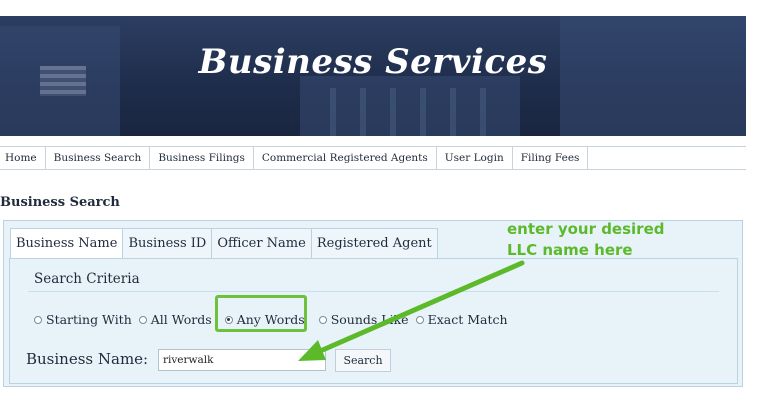  What do you see at coordinates (411, 310) in the screenshot?
I see `annotation-arrow-icon` at bounding box center [411, 310].